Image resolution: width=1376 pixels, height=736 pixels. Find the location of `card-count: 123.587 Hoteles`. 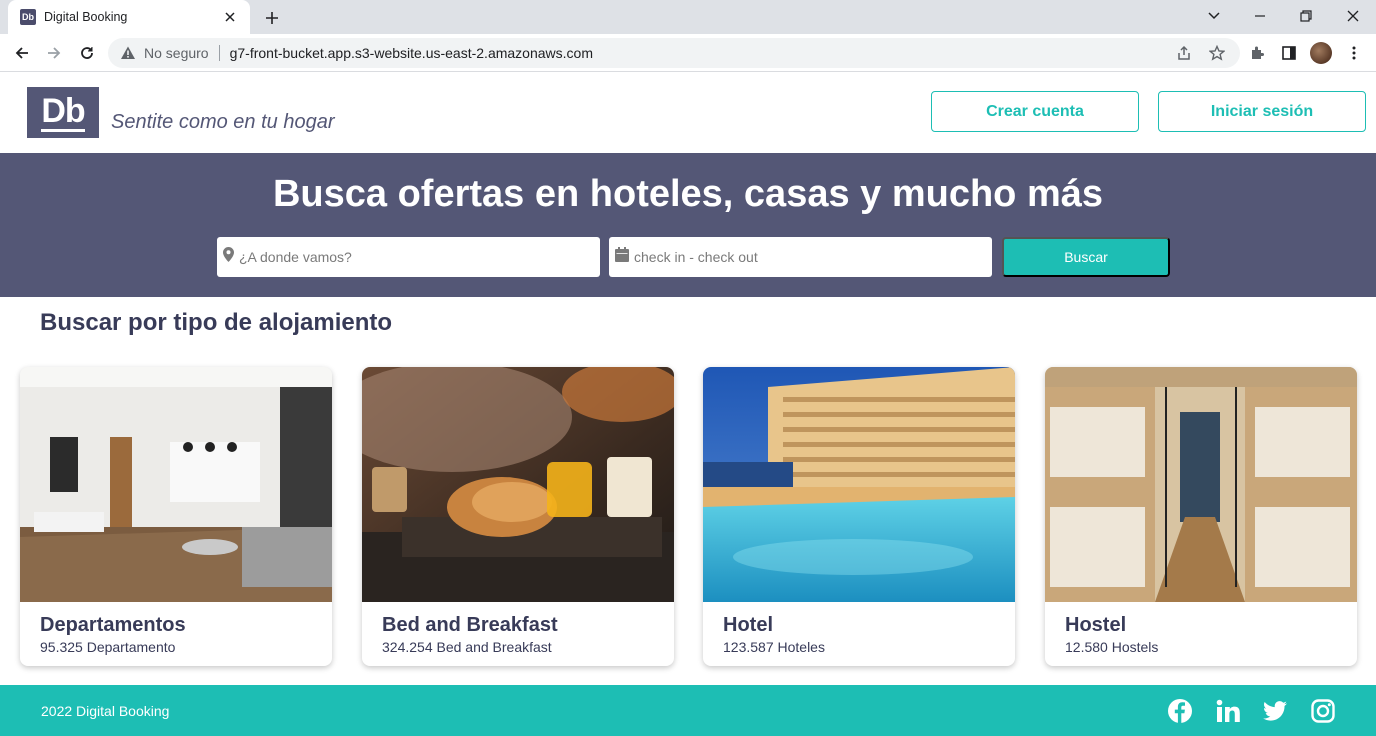

card-count: 123.587 Hoteles is located at coordinates (774, 647).